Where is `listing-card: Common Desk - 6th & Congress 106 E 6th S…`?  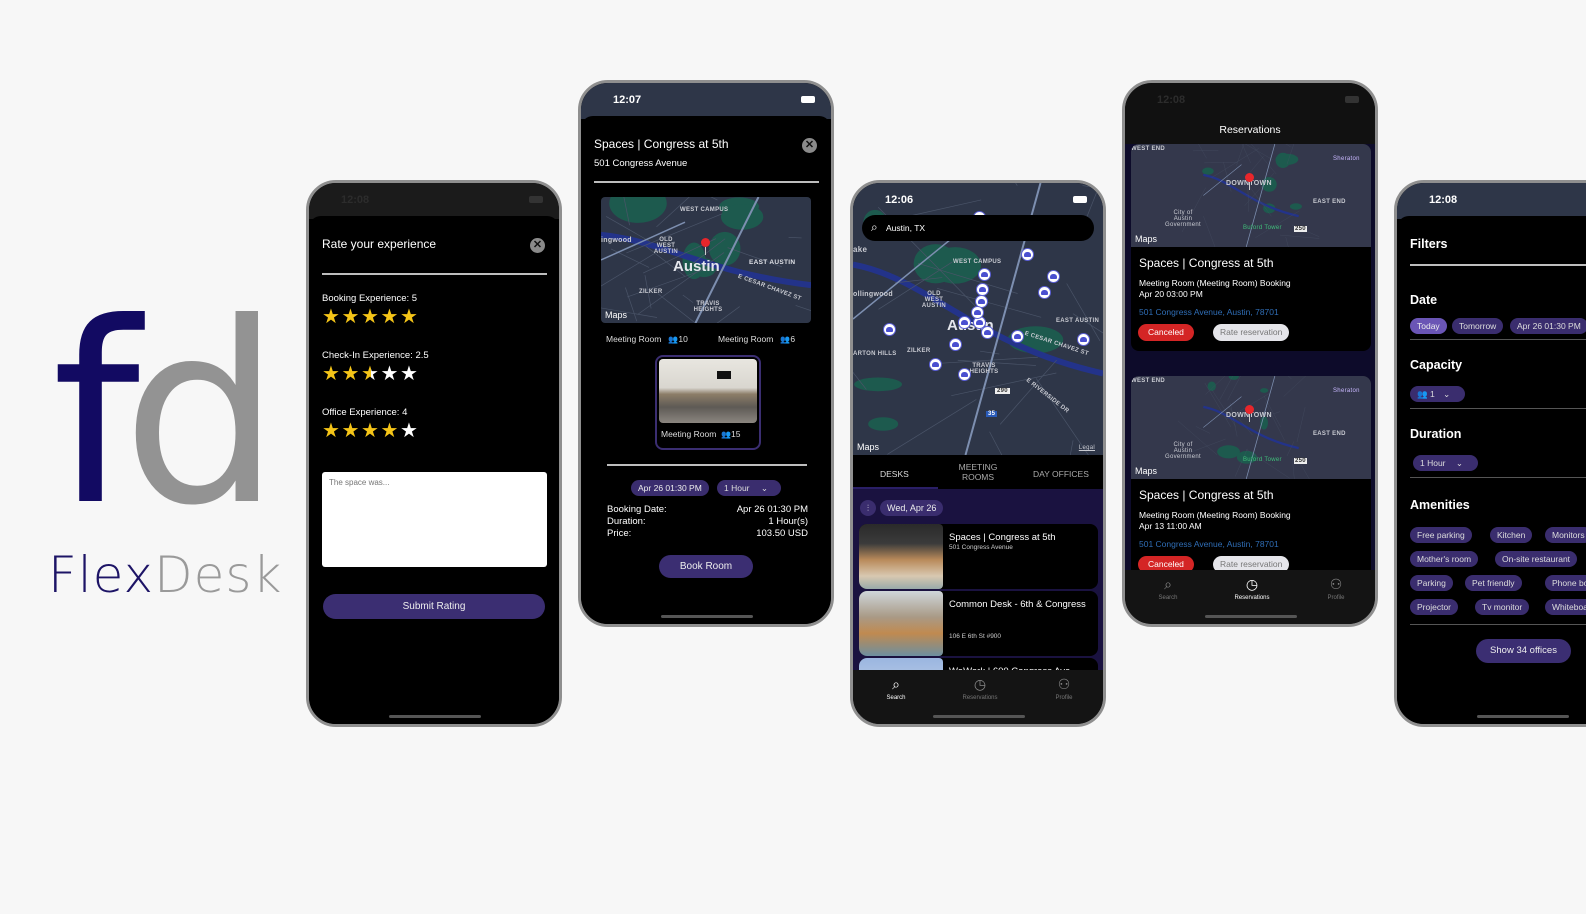 listing-card: Common Desk - 6th & Congress 106 E 6th S… is located at coordinates (978, 623).